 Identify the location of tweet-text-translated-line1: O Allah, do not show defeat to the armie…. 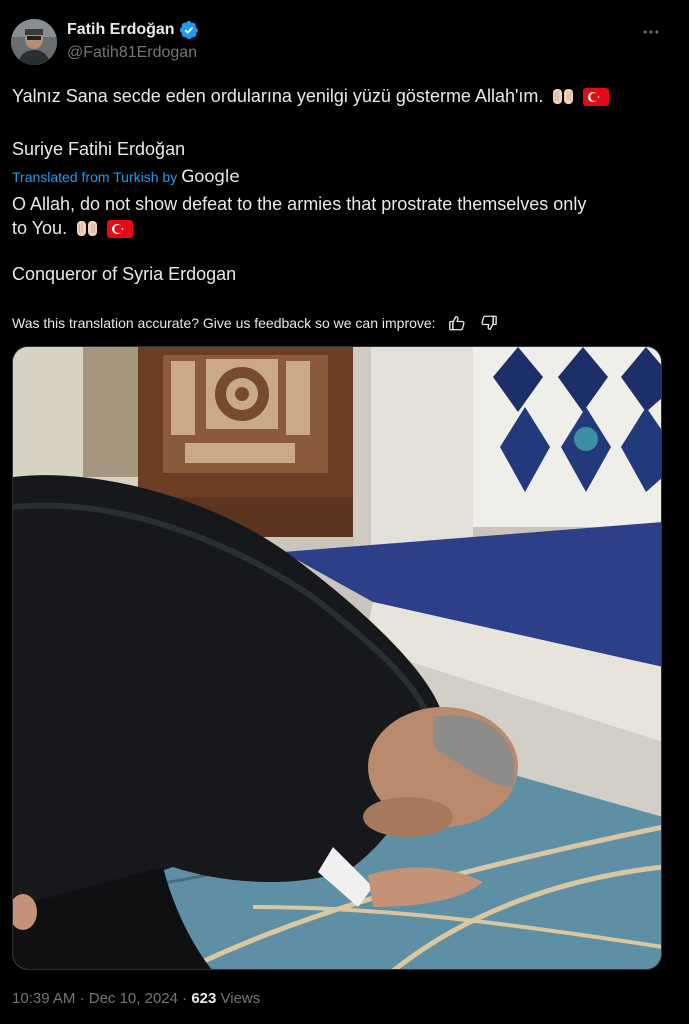
(299, 204).